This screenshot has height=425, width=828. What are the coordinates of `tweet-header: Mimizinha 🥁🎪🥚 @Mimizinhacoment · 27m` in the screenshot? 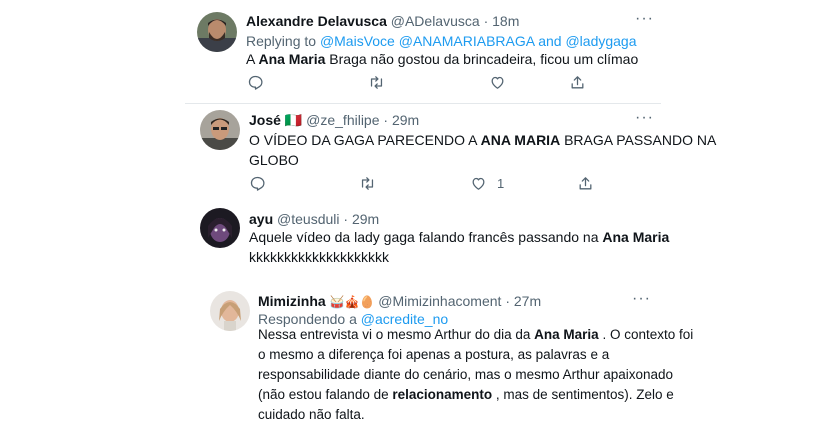 It's located at (399, 301).